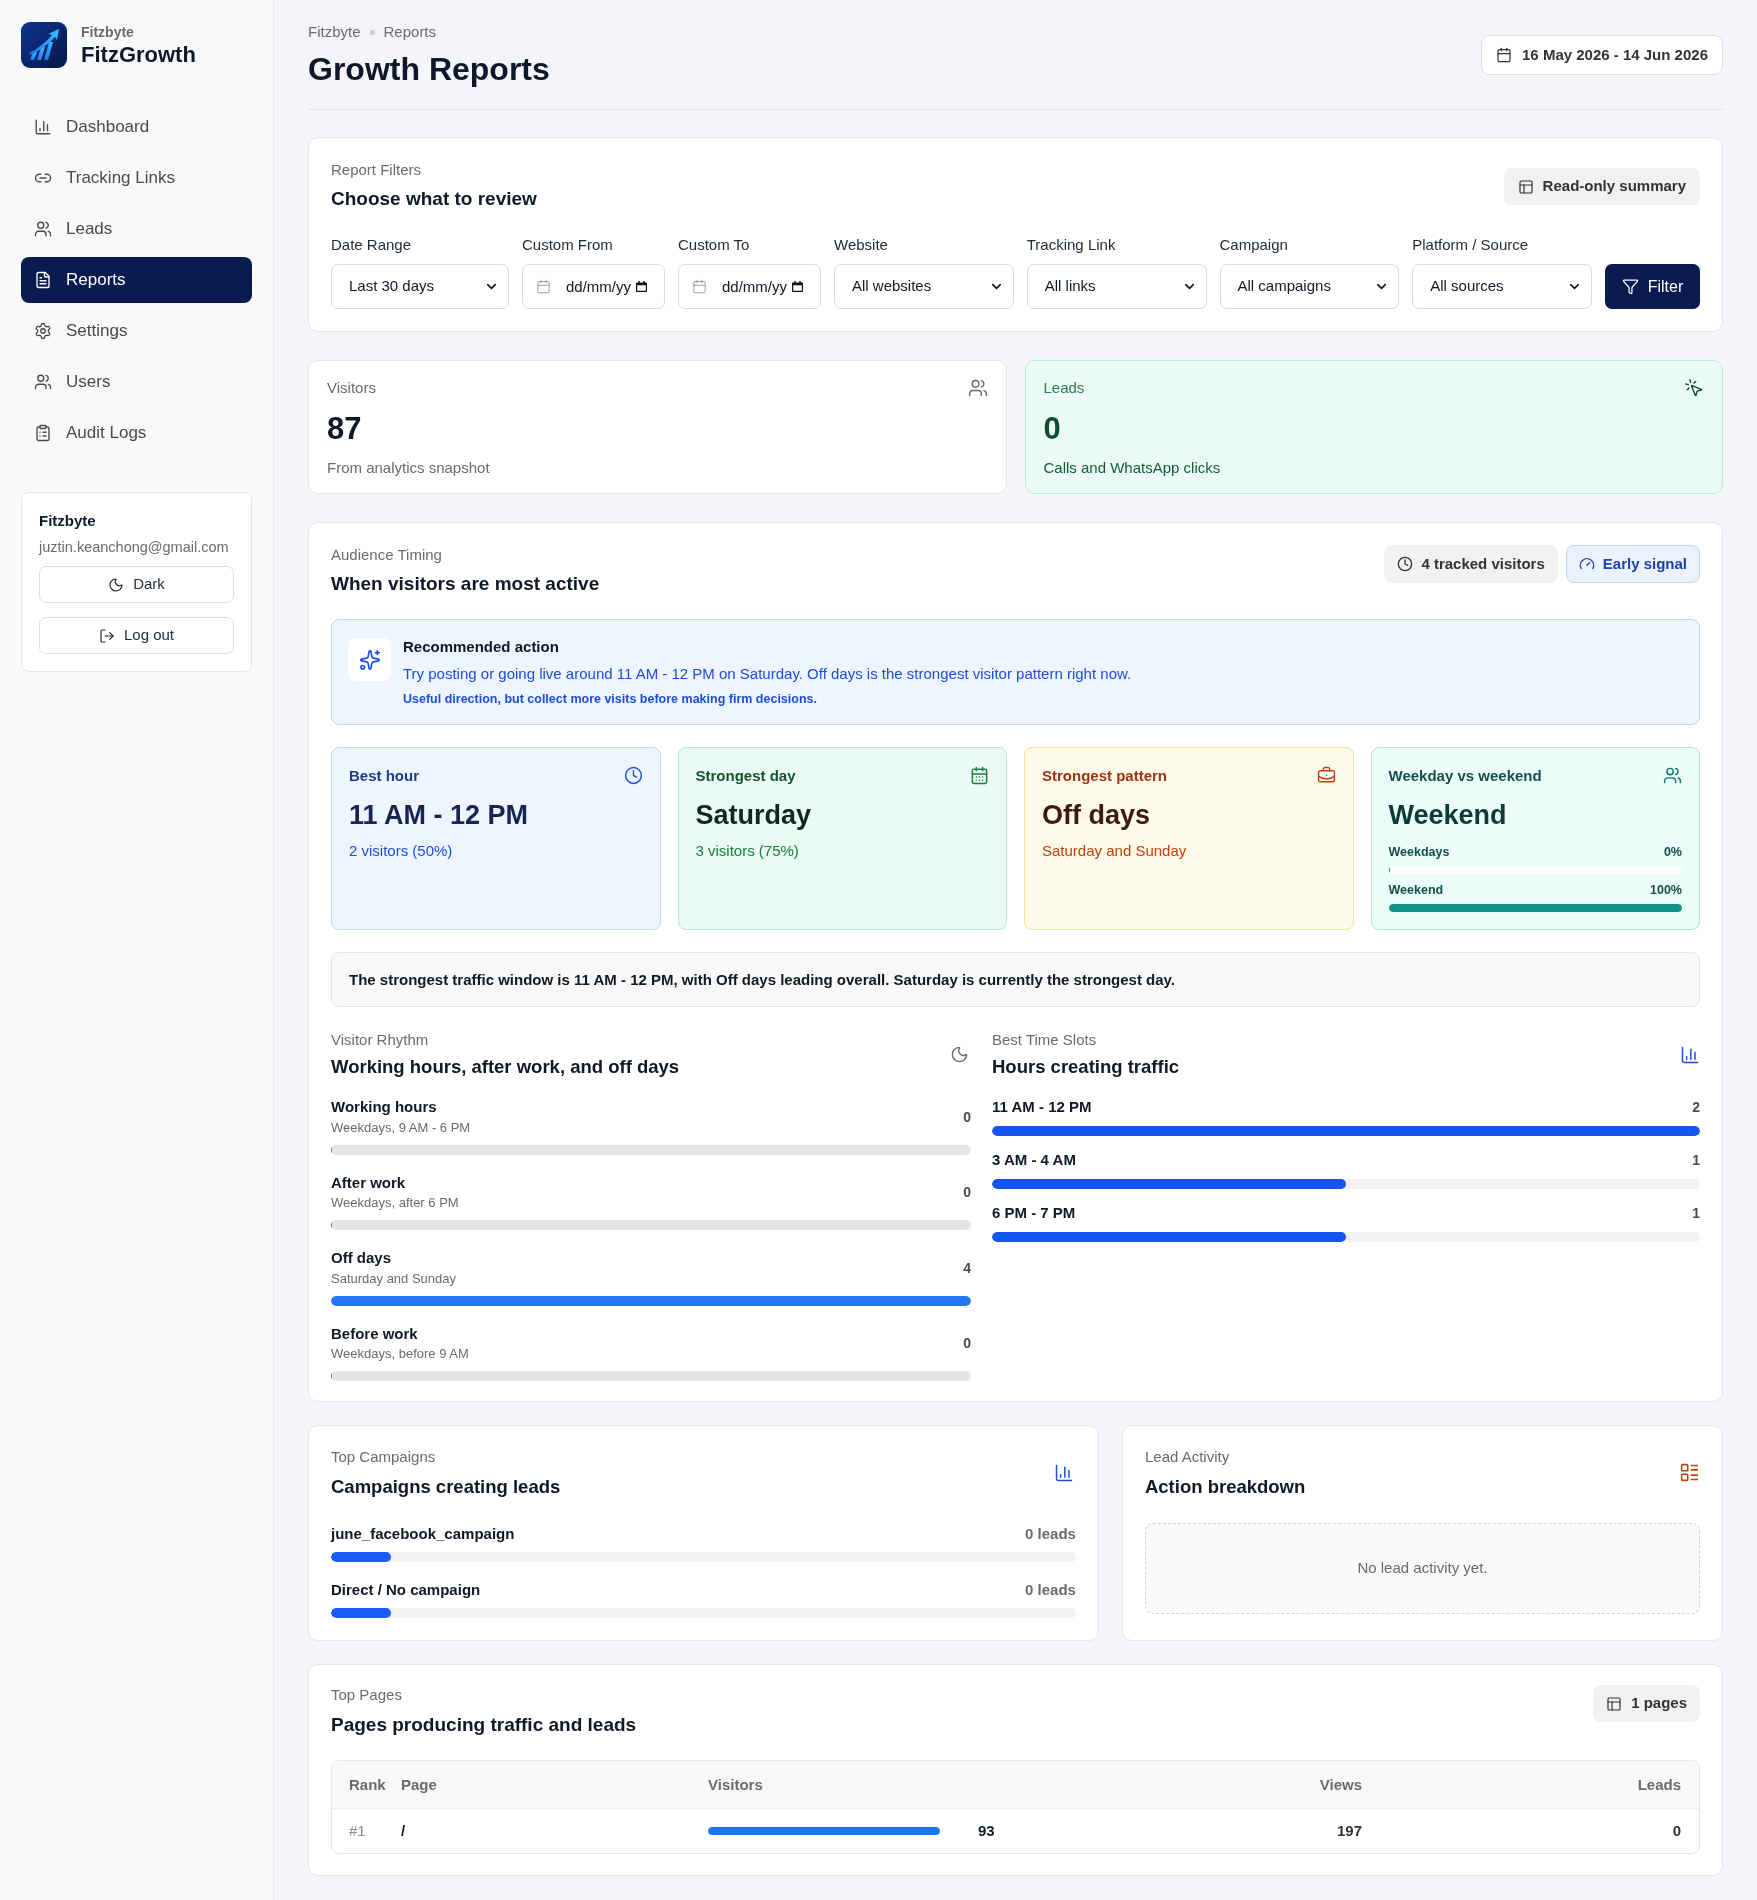  What do you see at coordinates (380, 1040) in the screenshot?
I see `section-label: Visitor Rhythm` at bounding box center [380, 1040].